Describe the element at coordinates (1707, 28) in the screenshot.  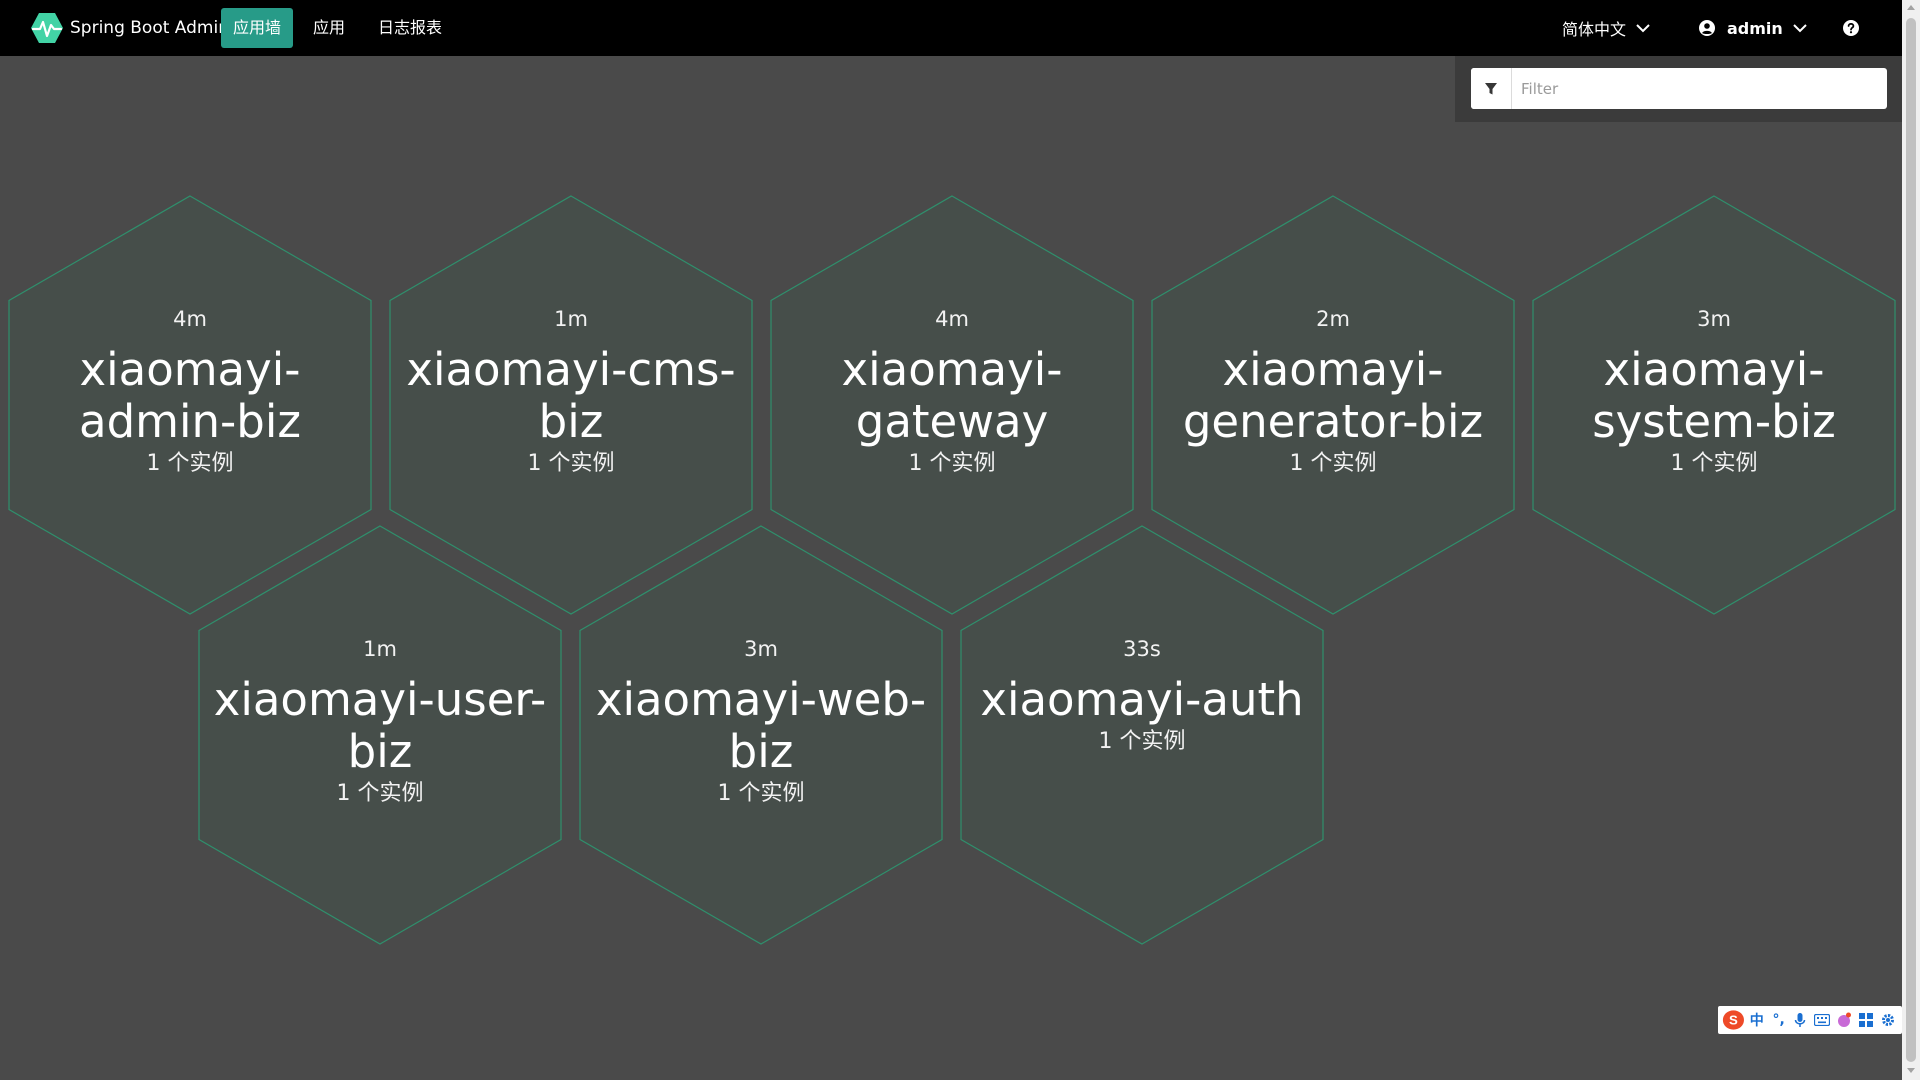
I see `user-circle-icon` at that location.